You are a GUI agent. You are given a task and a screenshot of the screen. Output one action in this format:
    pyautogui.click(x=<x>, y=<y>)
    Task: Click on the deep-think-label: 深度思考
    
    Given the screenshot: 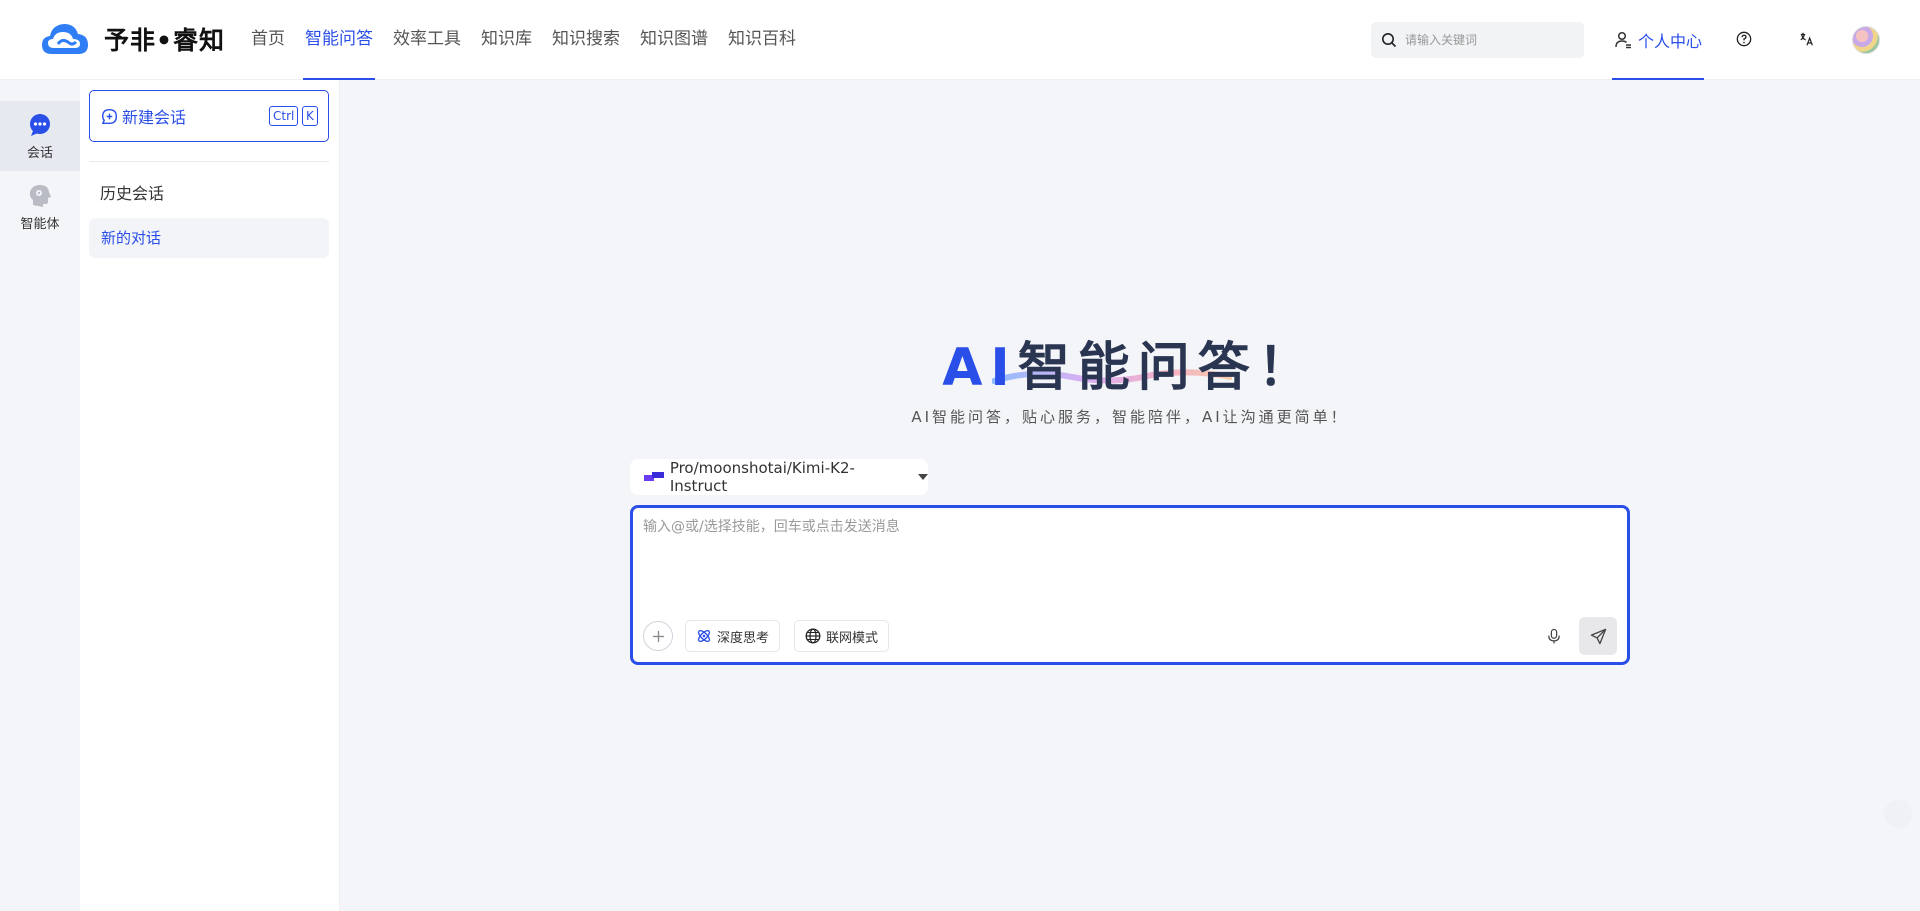 What is the action you would take?
    pyautogui.click(x=743, y=638)
    